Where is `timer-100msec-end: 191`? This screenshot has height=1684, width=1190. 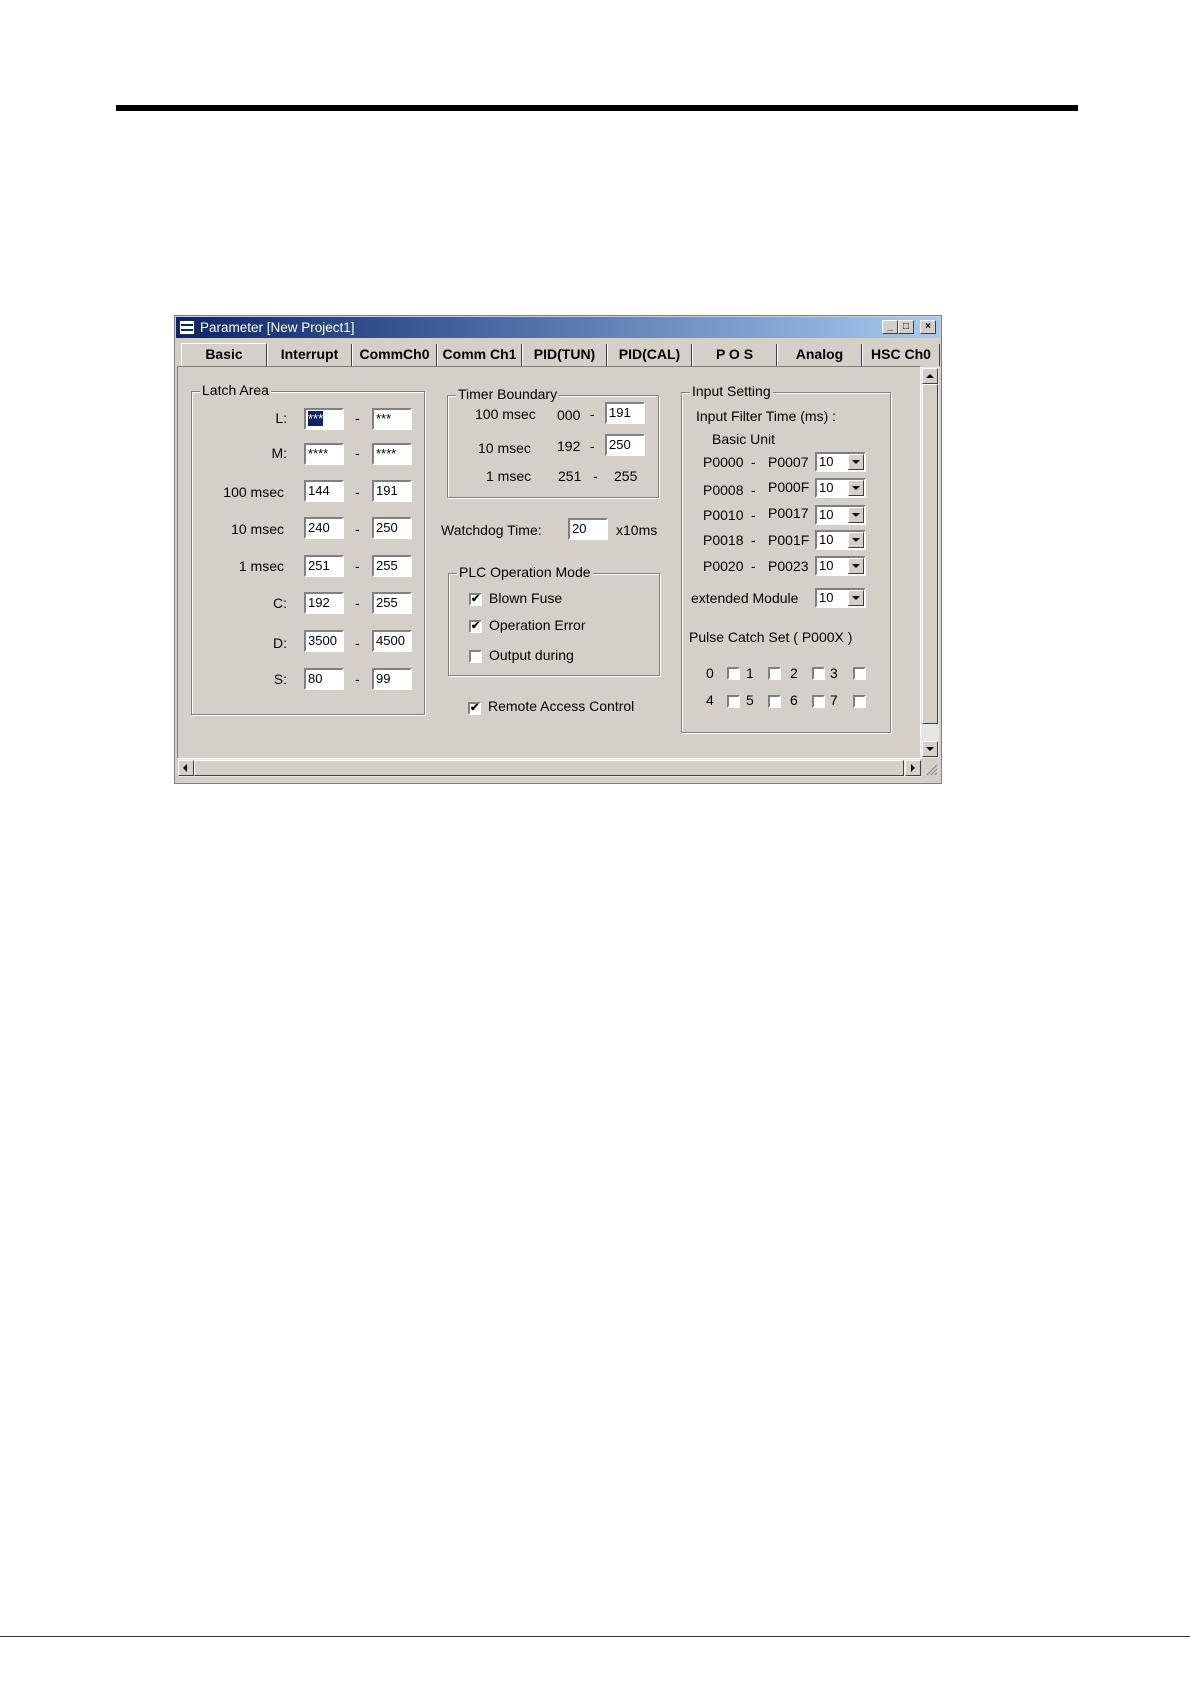
timer-100msec-end: 191 is located at coordinates (625, 413).